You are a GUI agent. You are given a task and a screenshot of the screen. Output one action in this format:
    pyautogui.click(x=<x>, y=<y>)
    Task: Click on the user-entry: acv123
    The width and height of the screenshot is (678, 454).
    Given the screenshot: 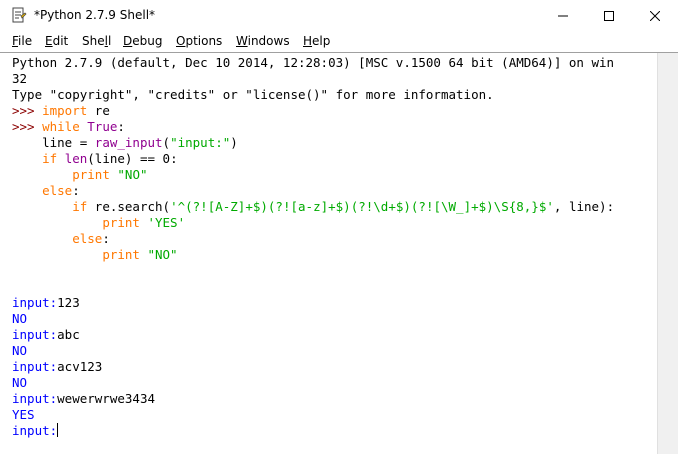 What is the action you would take?
    pyautogui.click(x=80, y=366)
    